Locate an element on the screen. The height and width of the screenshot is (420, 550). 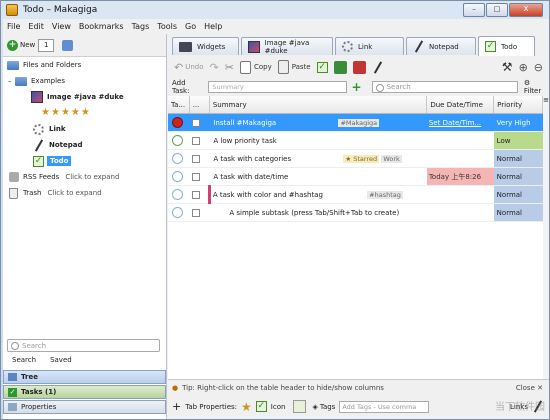
menu-help: Help is located at coordinates (213, 26).